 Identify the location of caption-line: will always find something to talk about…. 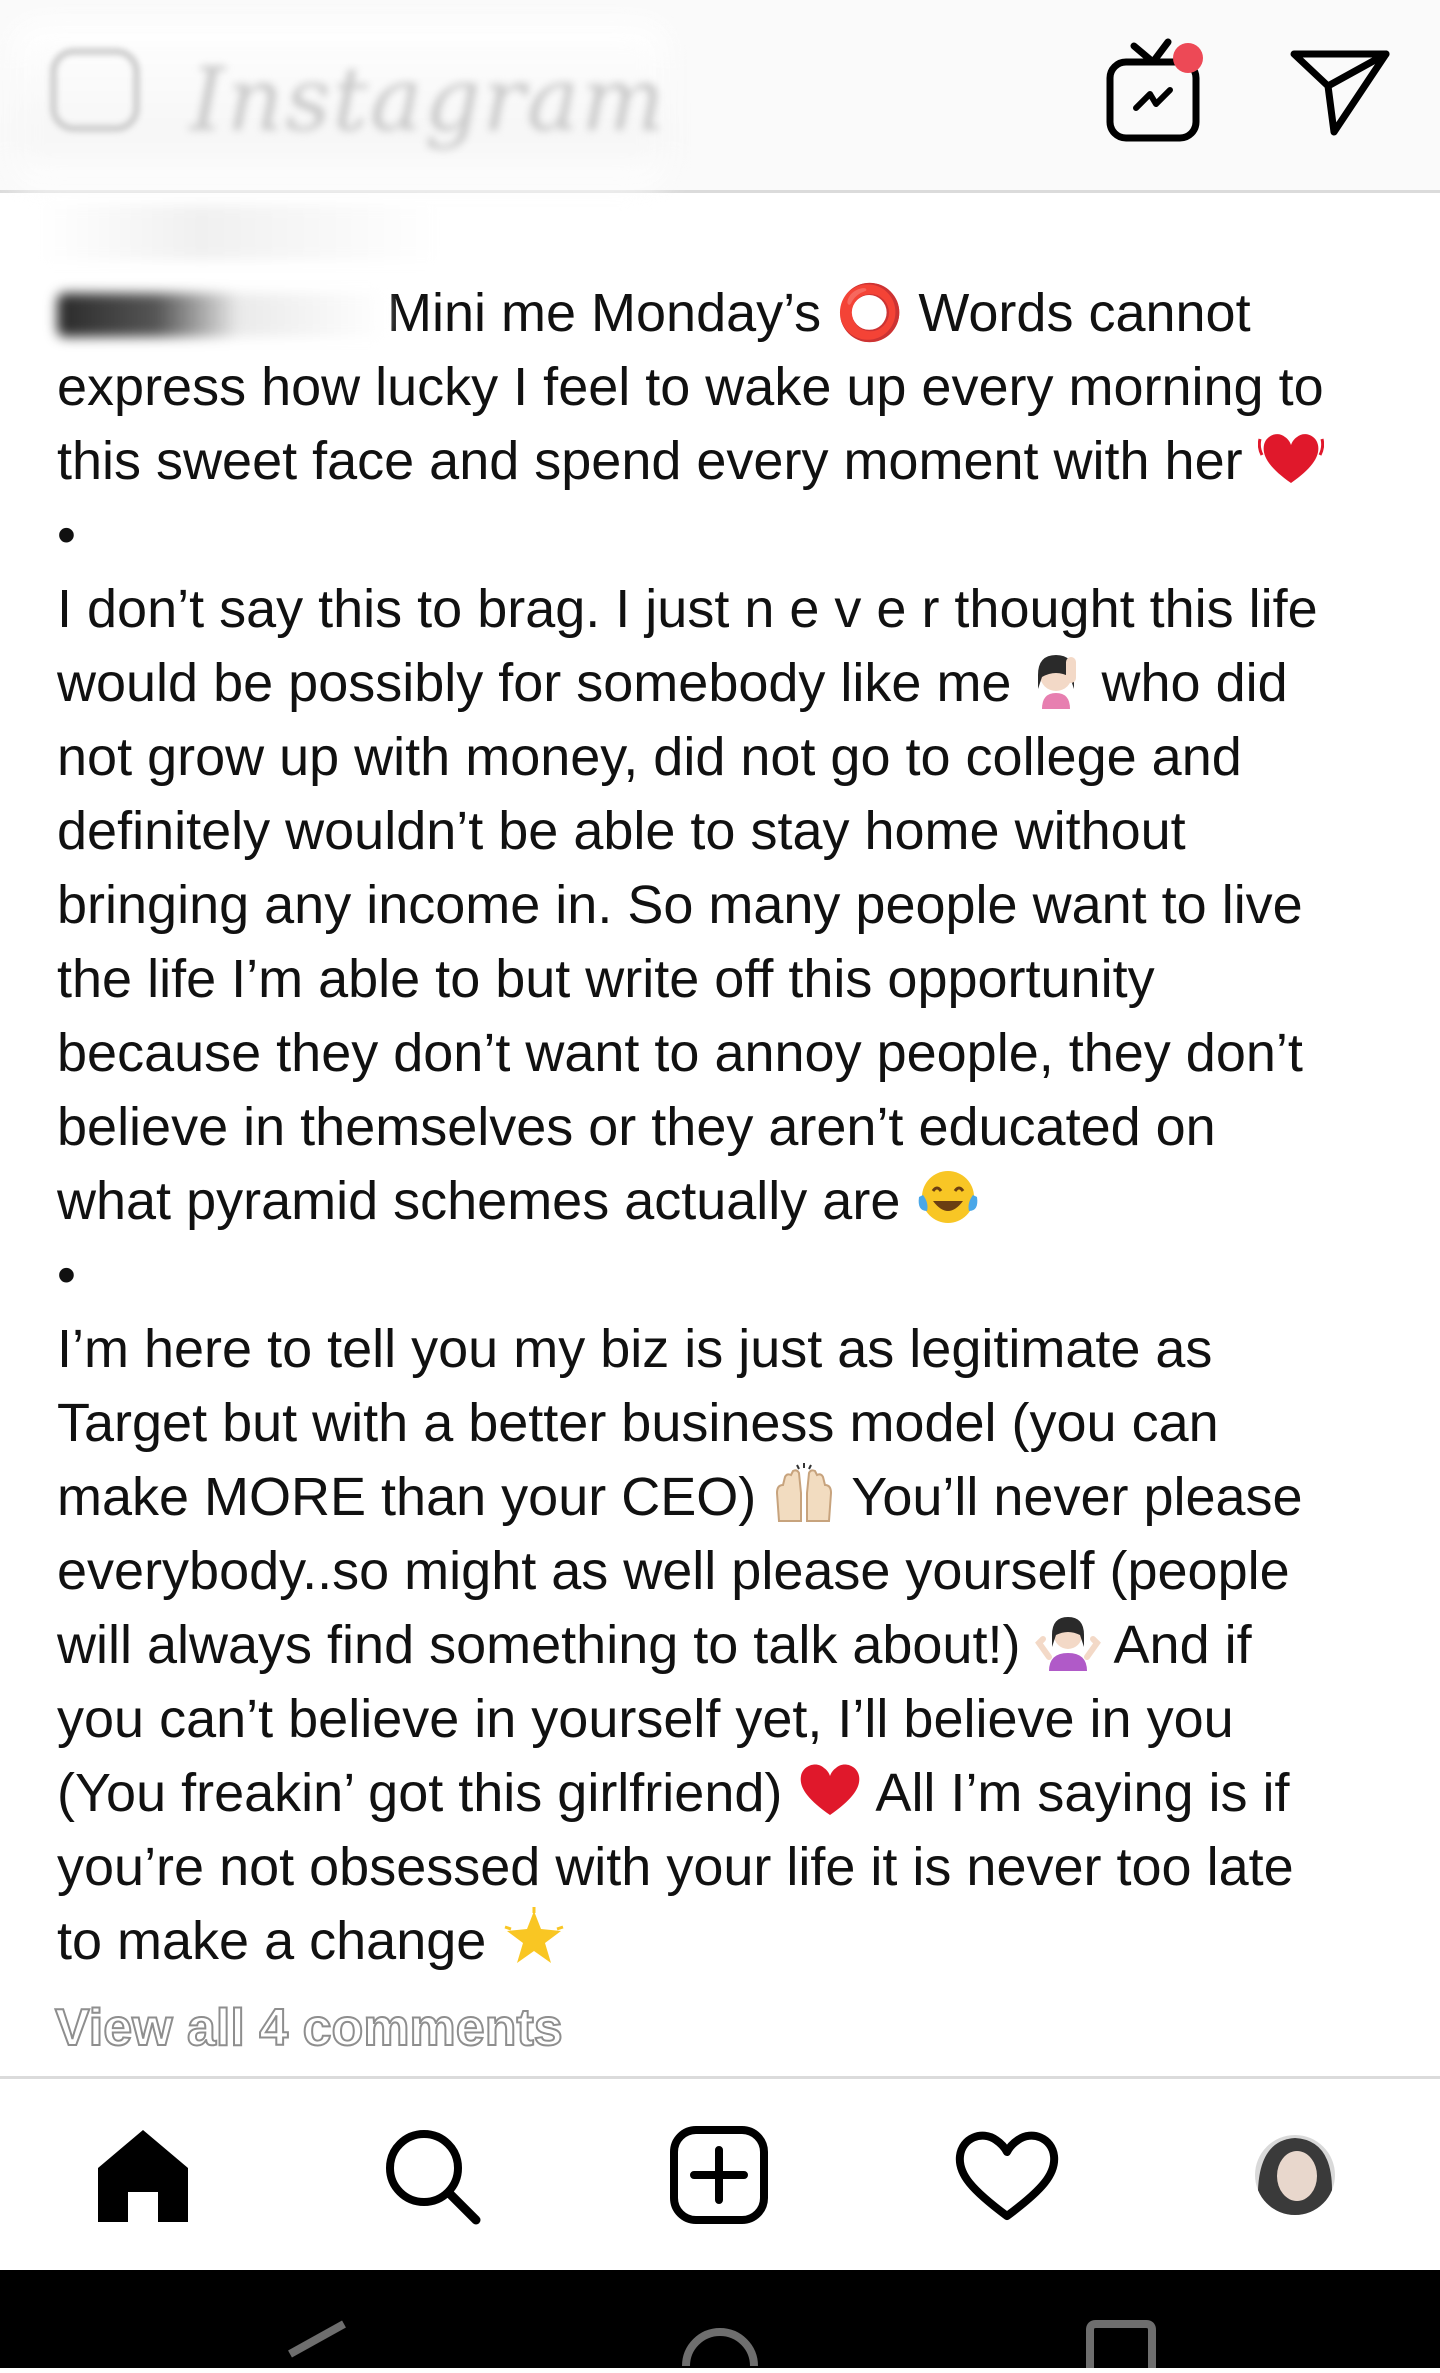
(727, 1645).